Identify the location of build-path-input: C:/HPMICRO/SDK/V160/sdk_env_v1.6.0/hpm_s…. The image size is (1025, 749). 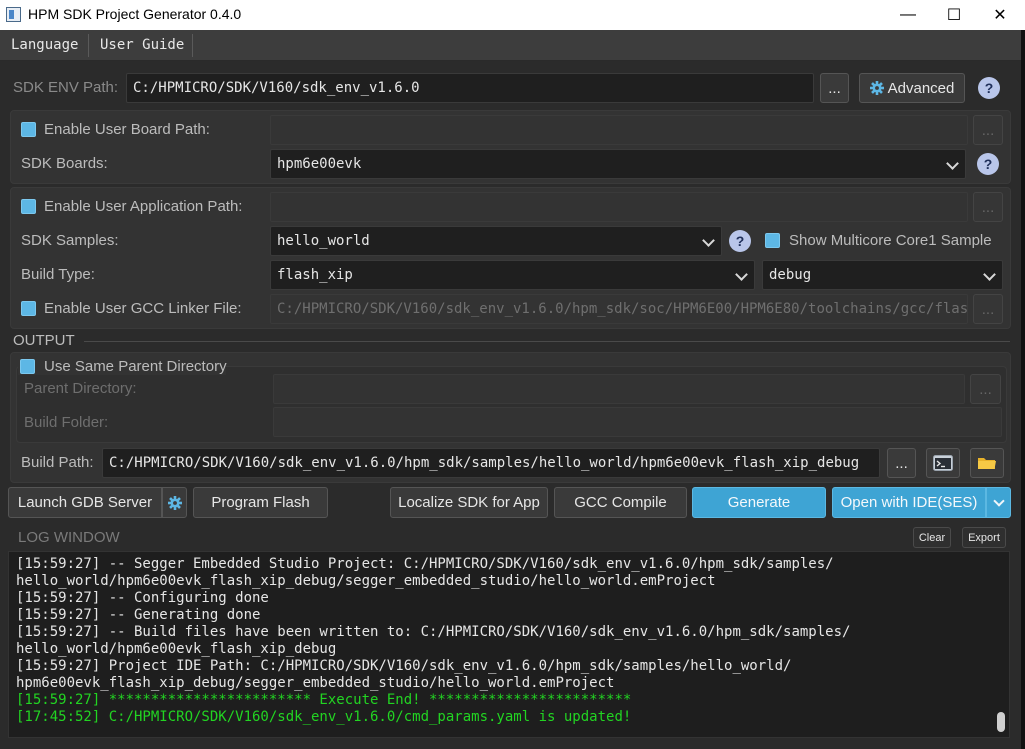
(491, 463).